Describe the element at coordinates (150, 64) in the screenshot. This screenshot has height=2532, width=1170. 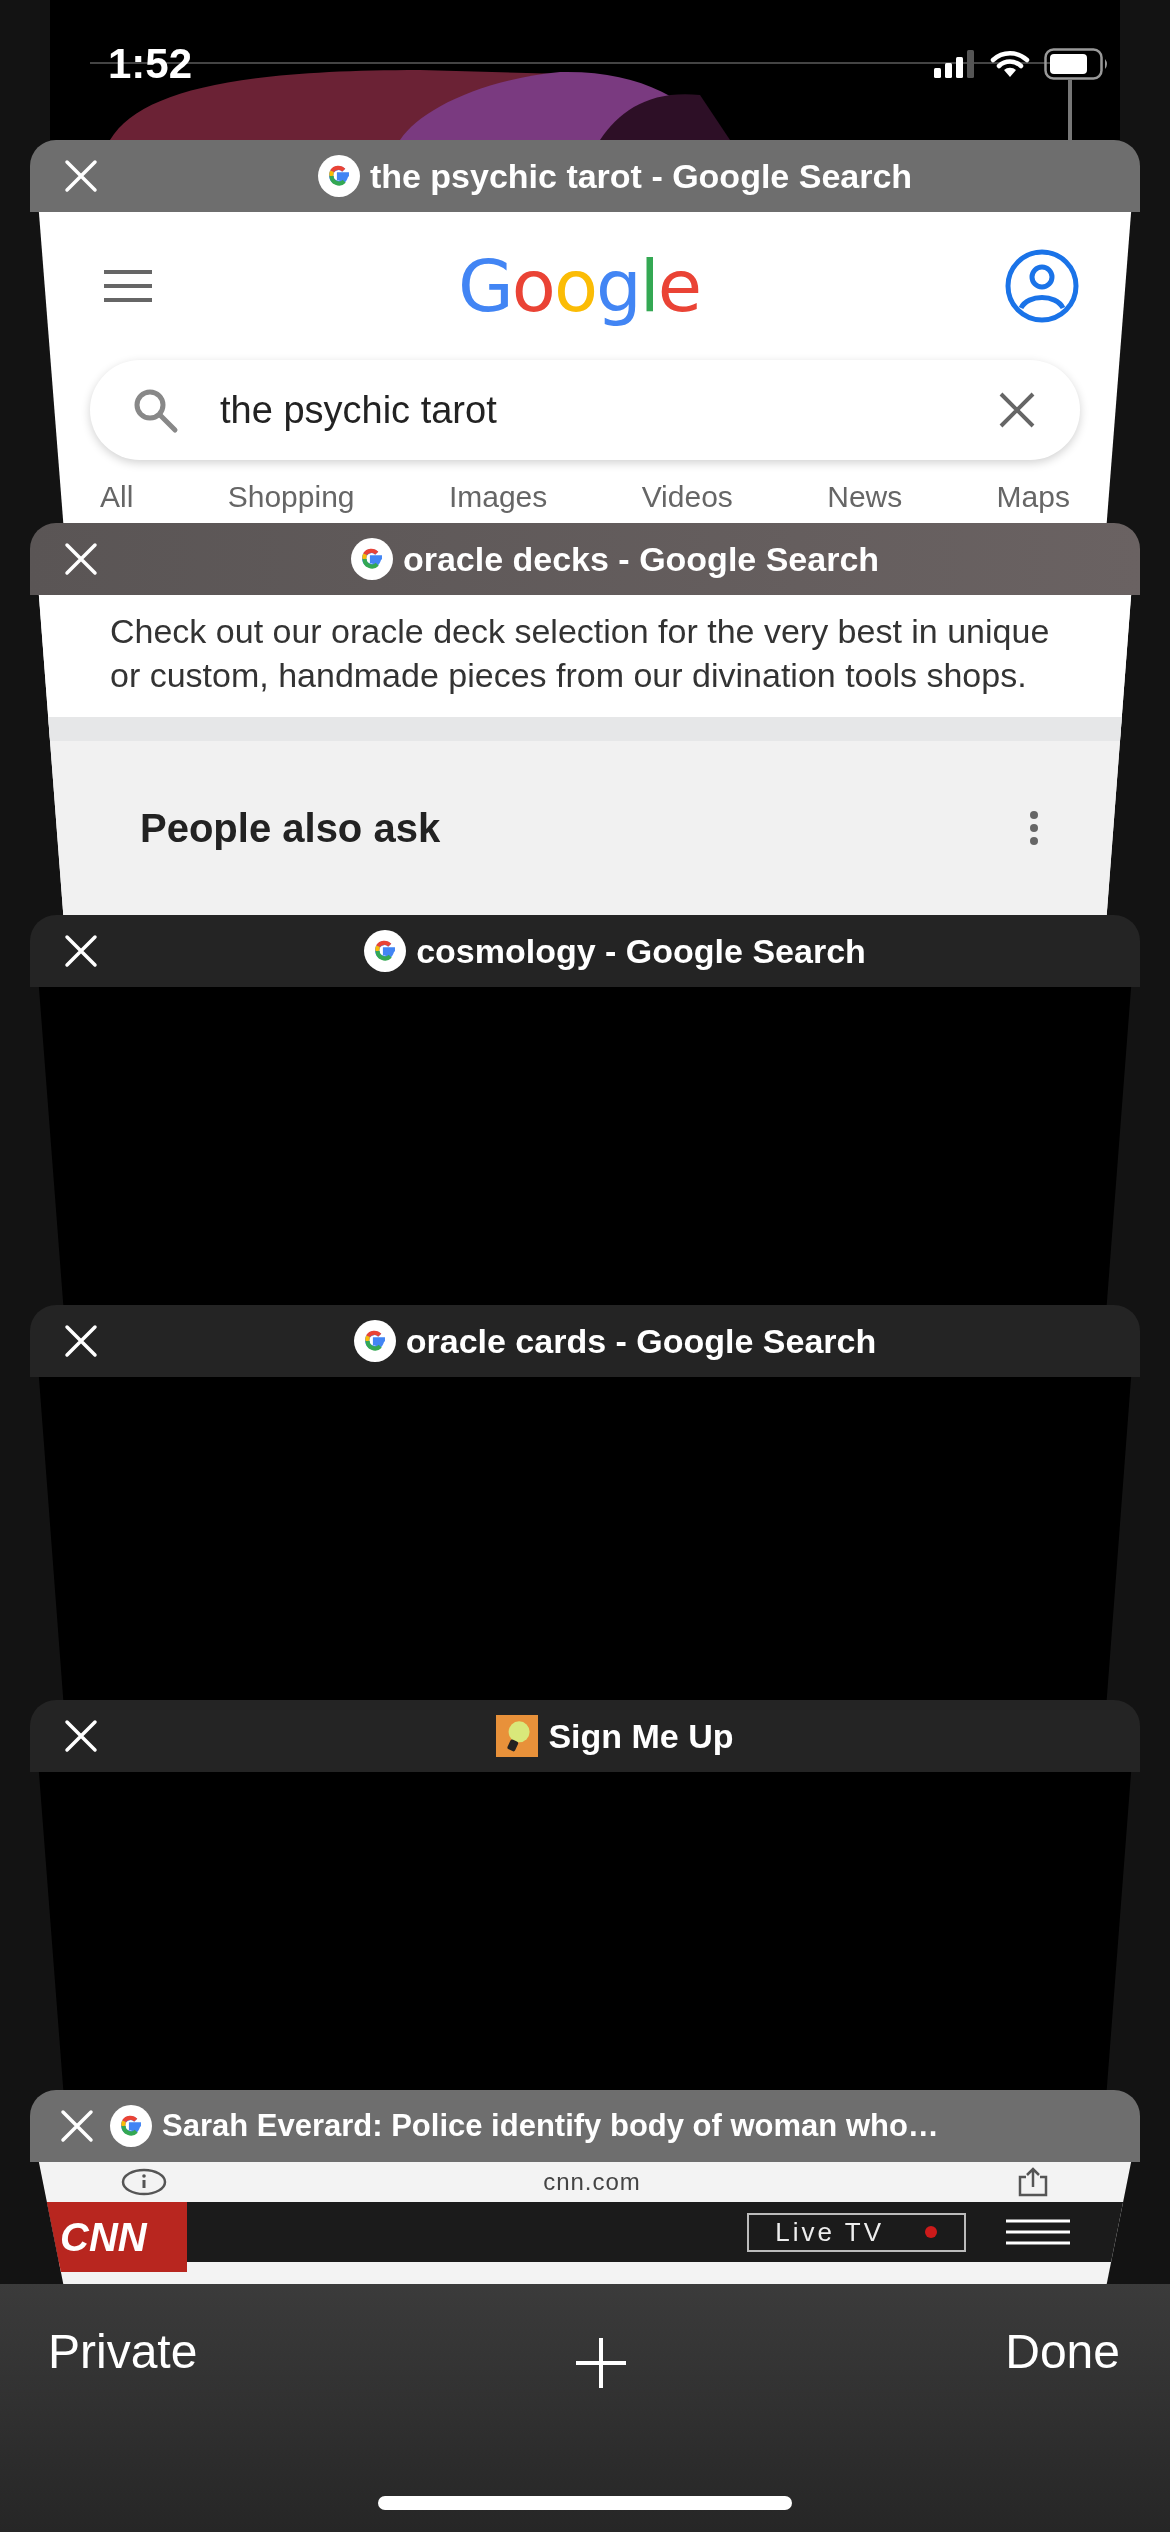
I see `status-time: 1:52` at that location.